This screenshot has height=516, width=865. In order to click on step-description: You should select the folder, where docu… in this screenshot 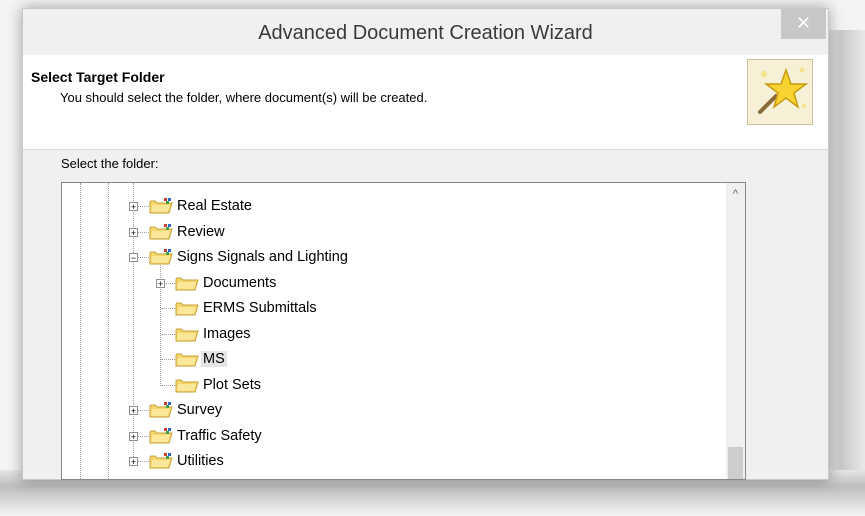, I will do `click(244, 97)`.